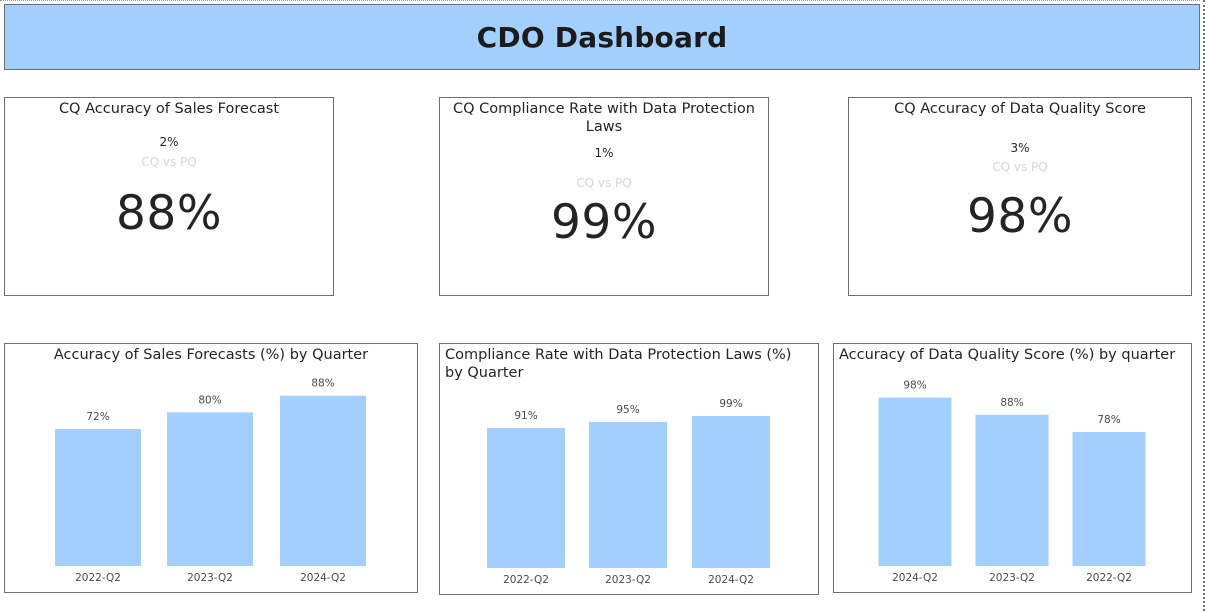 This screenshot has height=611, width=1210. What do you see at coordinates (525, 416) in the screenshot?
I see `data-label: 91%` at bounding box center [525, 416].